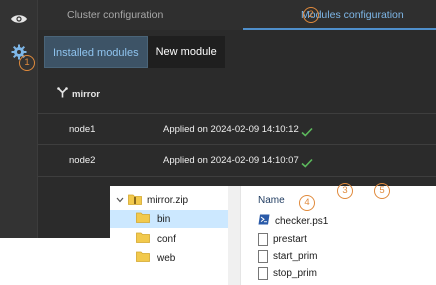 The width and height of the screenshot is (436, 285). Describe the element at coordinates (231, 129) in the screenshot. I see `node-status: Applied on 2024-02-09 14:10:12` at that location.